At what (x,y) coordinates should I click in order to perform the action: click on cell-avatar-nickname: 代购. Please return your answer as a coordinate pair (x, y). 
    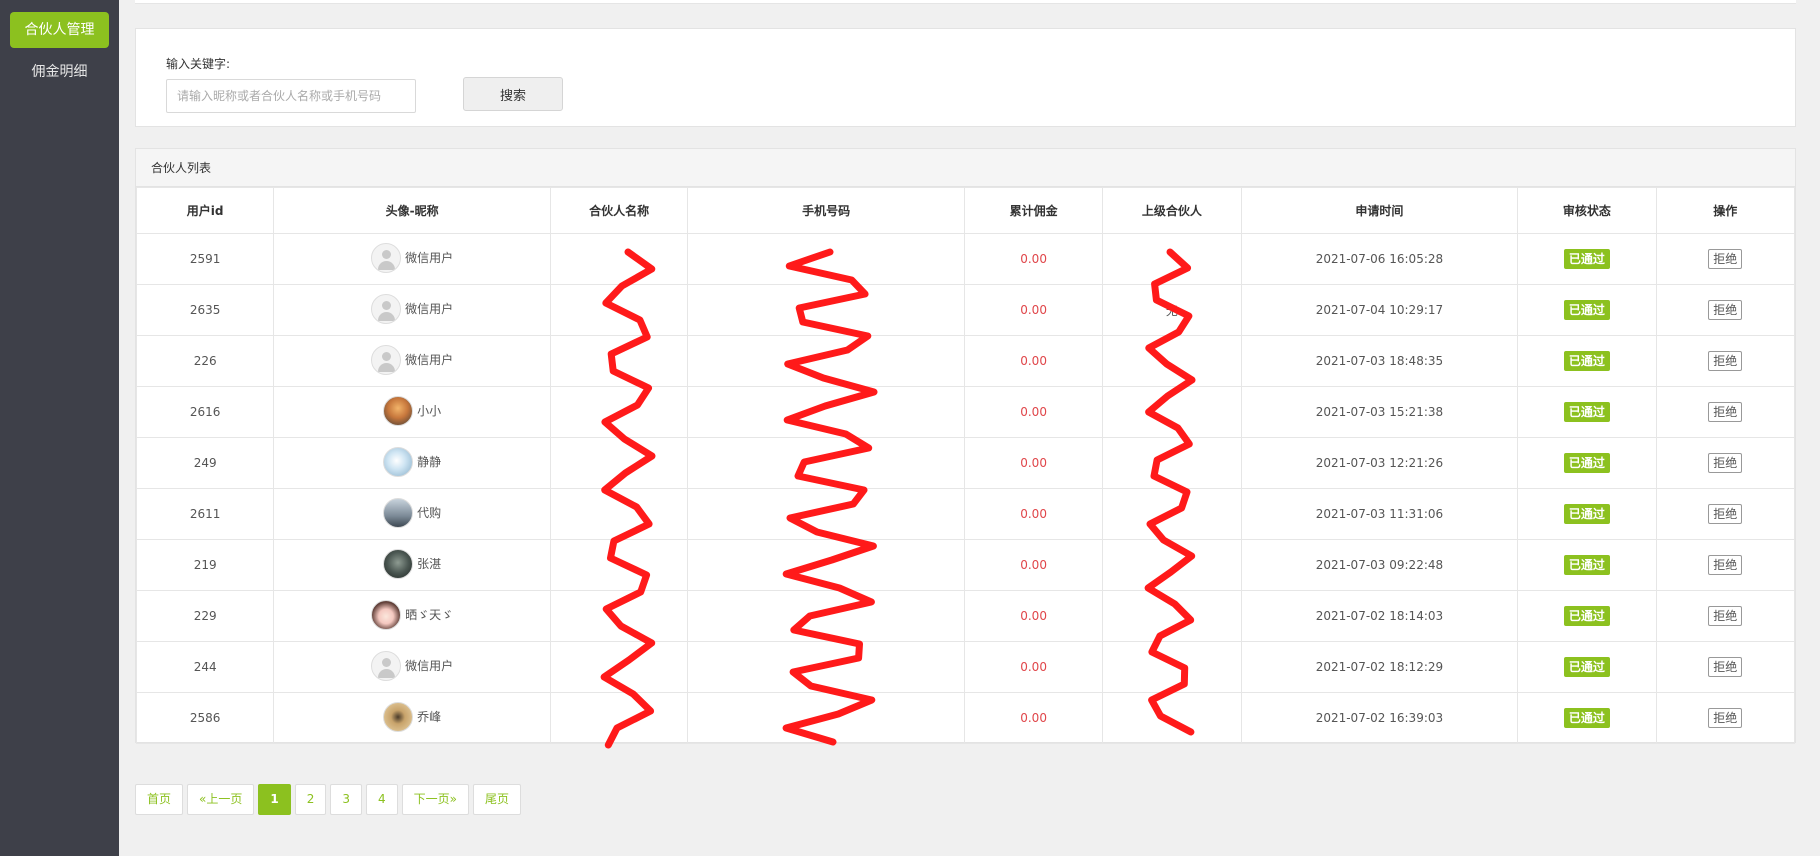
    Looking at the image, I should click on (412, 514).